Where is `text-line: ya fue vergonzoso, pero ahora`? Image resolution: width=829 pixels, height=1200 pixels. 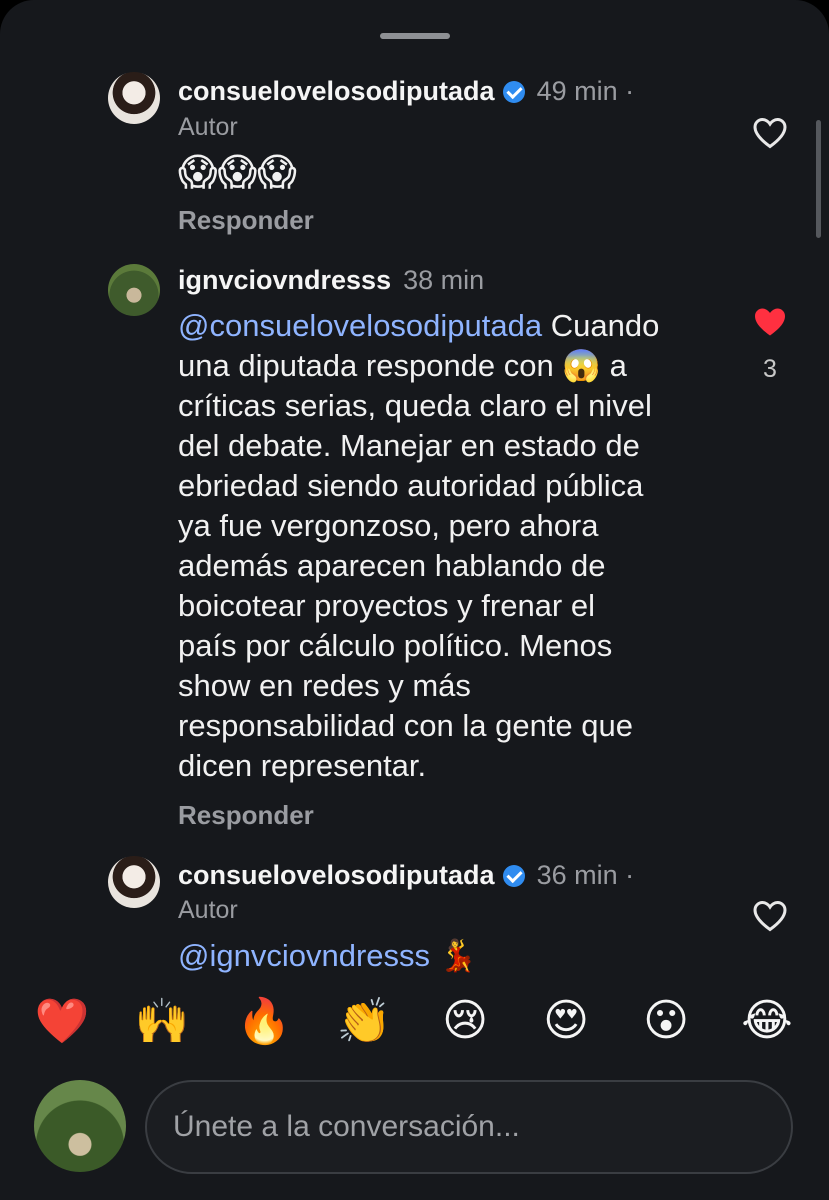
text-line: ya fue vergonzoso, pero ahora is located at coordinates (388, 525).